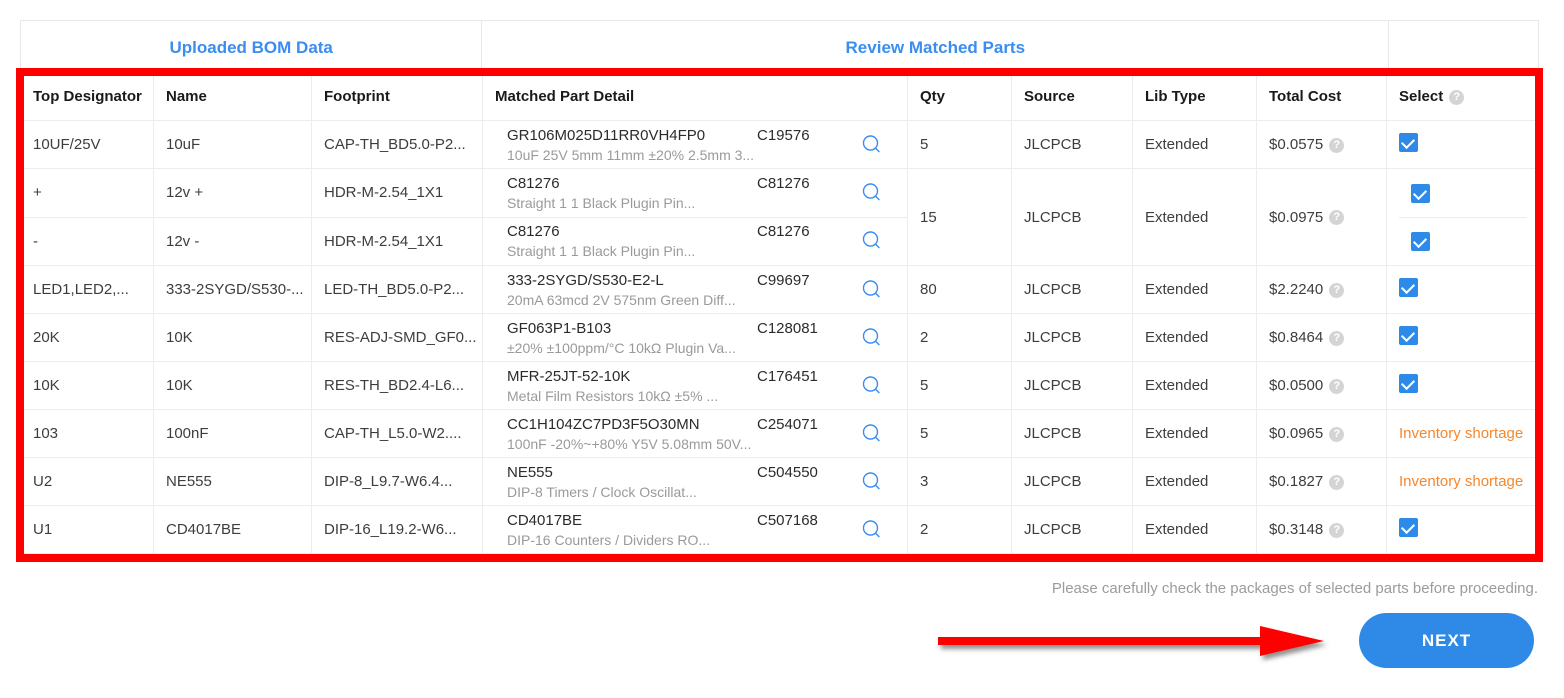 This screenshot has height=698, width=1564. Describe the element at coordinates (545, 520) in the screenshot. I see `matched-part-title: CD4017BE` at that location.